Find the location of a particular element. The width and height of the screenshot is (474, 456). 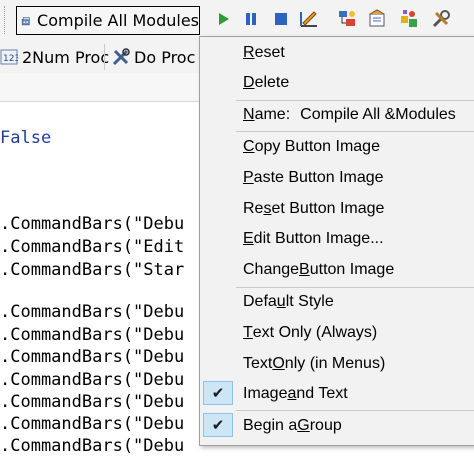

stop-icon is located at coordinates (281, 19).